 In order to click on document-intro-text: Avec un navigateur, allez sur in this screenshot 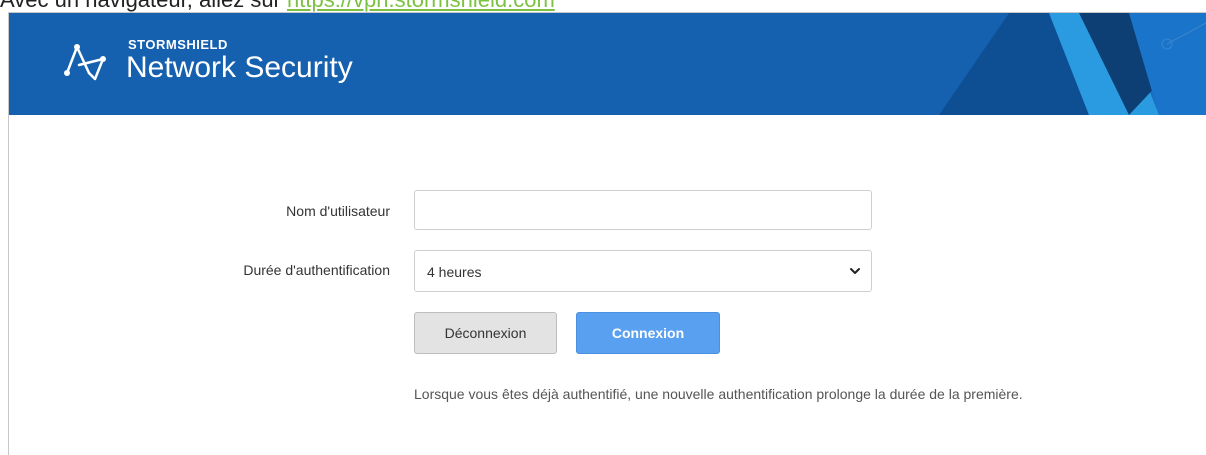, I will do `click(143, 6)`.